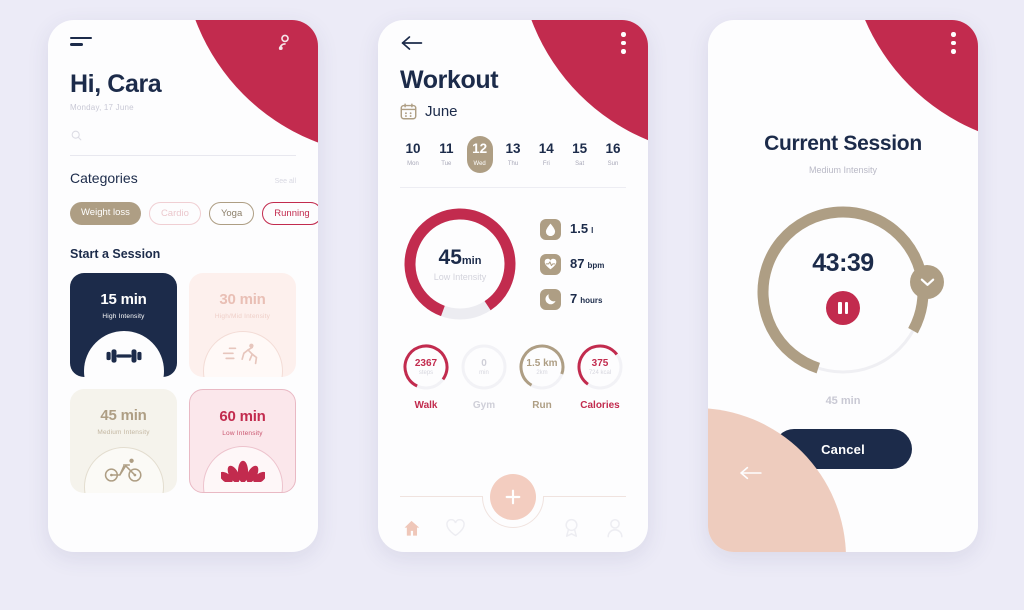 This screenshot has width=1024, height=610. I want to click on session-card-time: 60 min, so click(242, 416).